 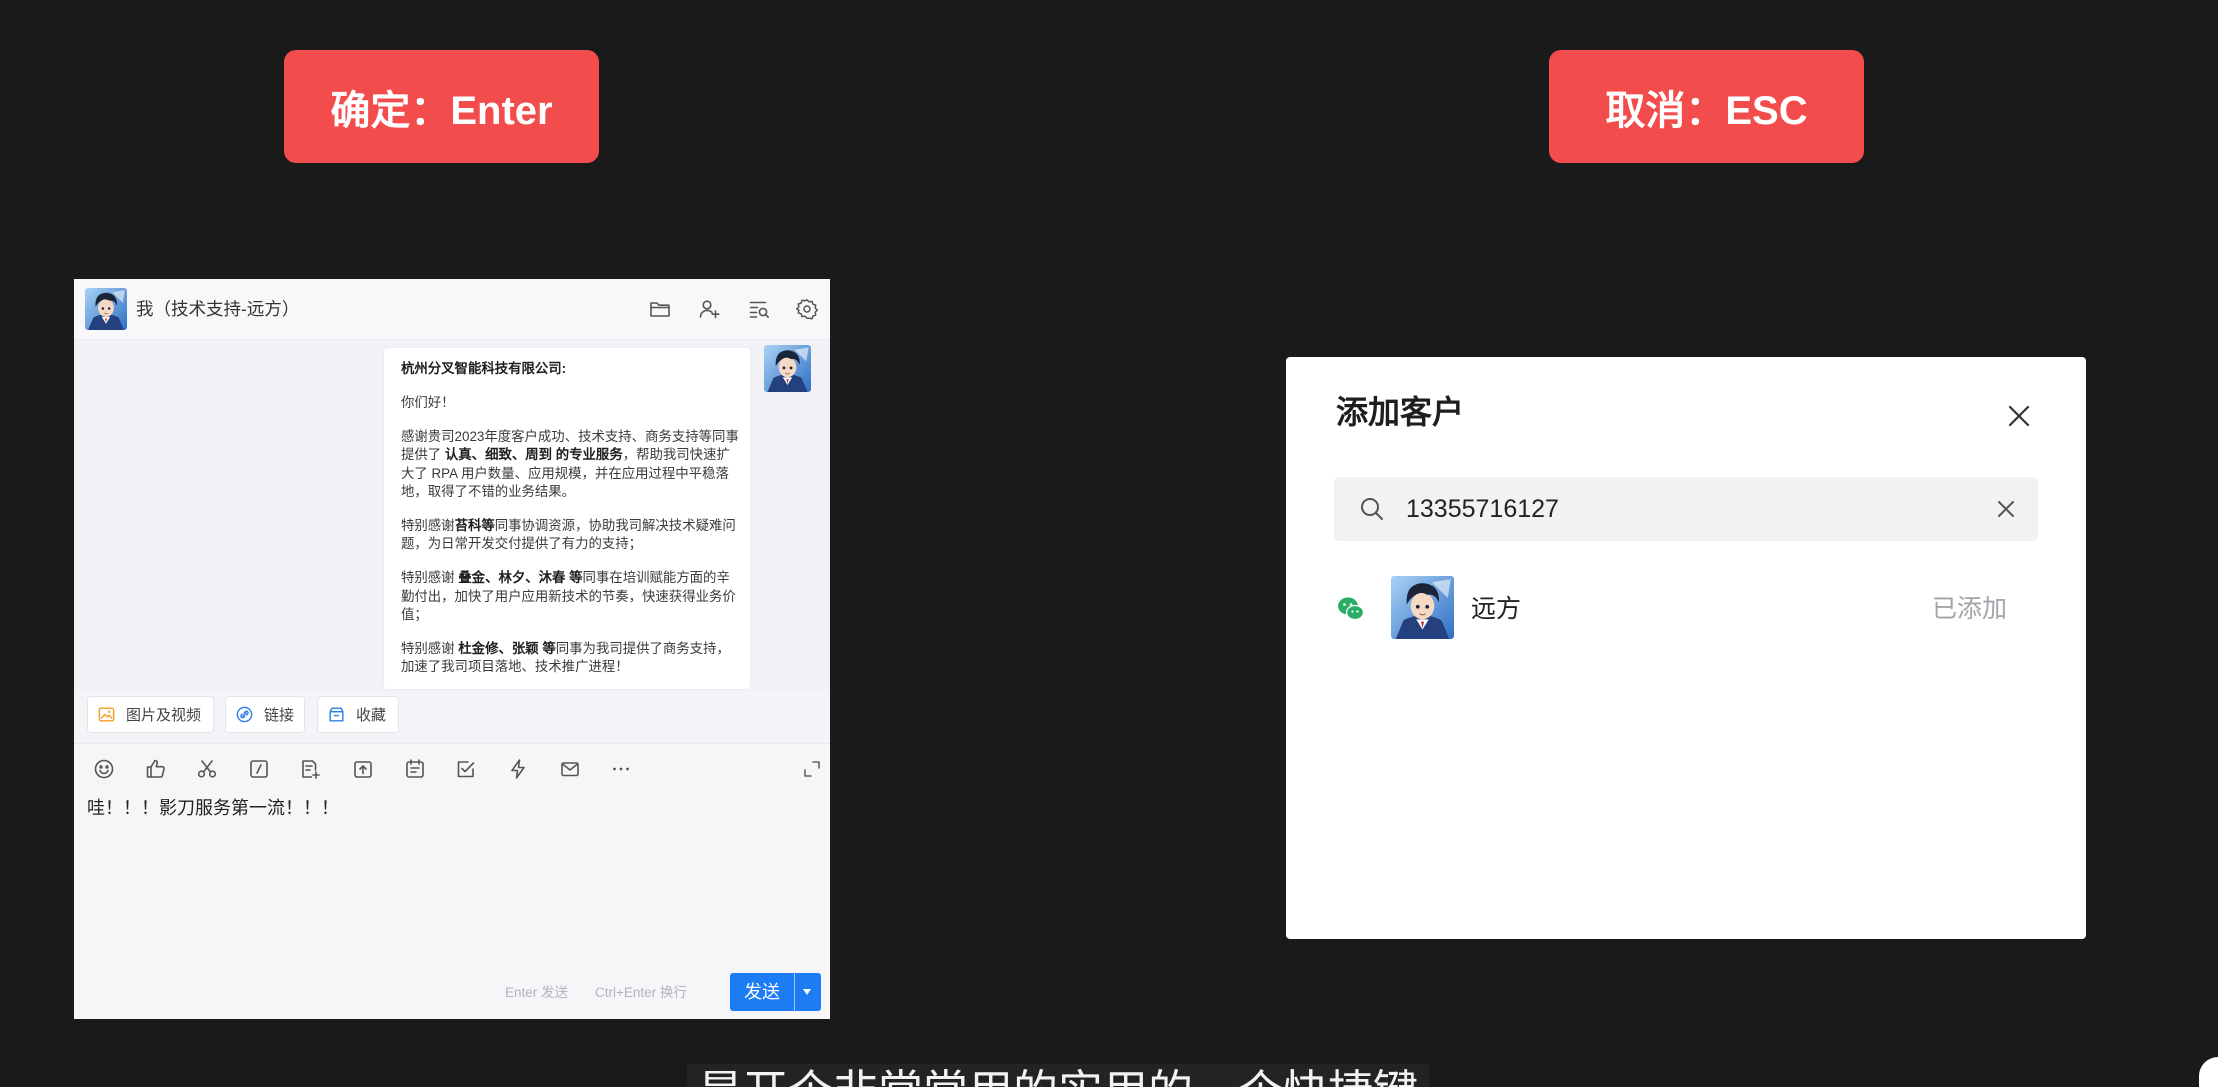 What do you see at coordinates (363, 769) in the screenshot?
I see `upload-file-icon` at bounding box center [363, 769].